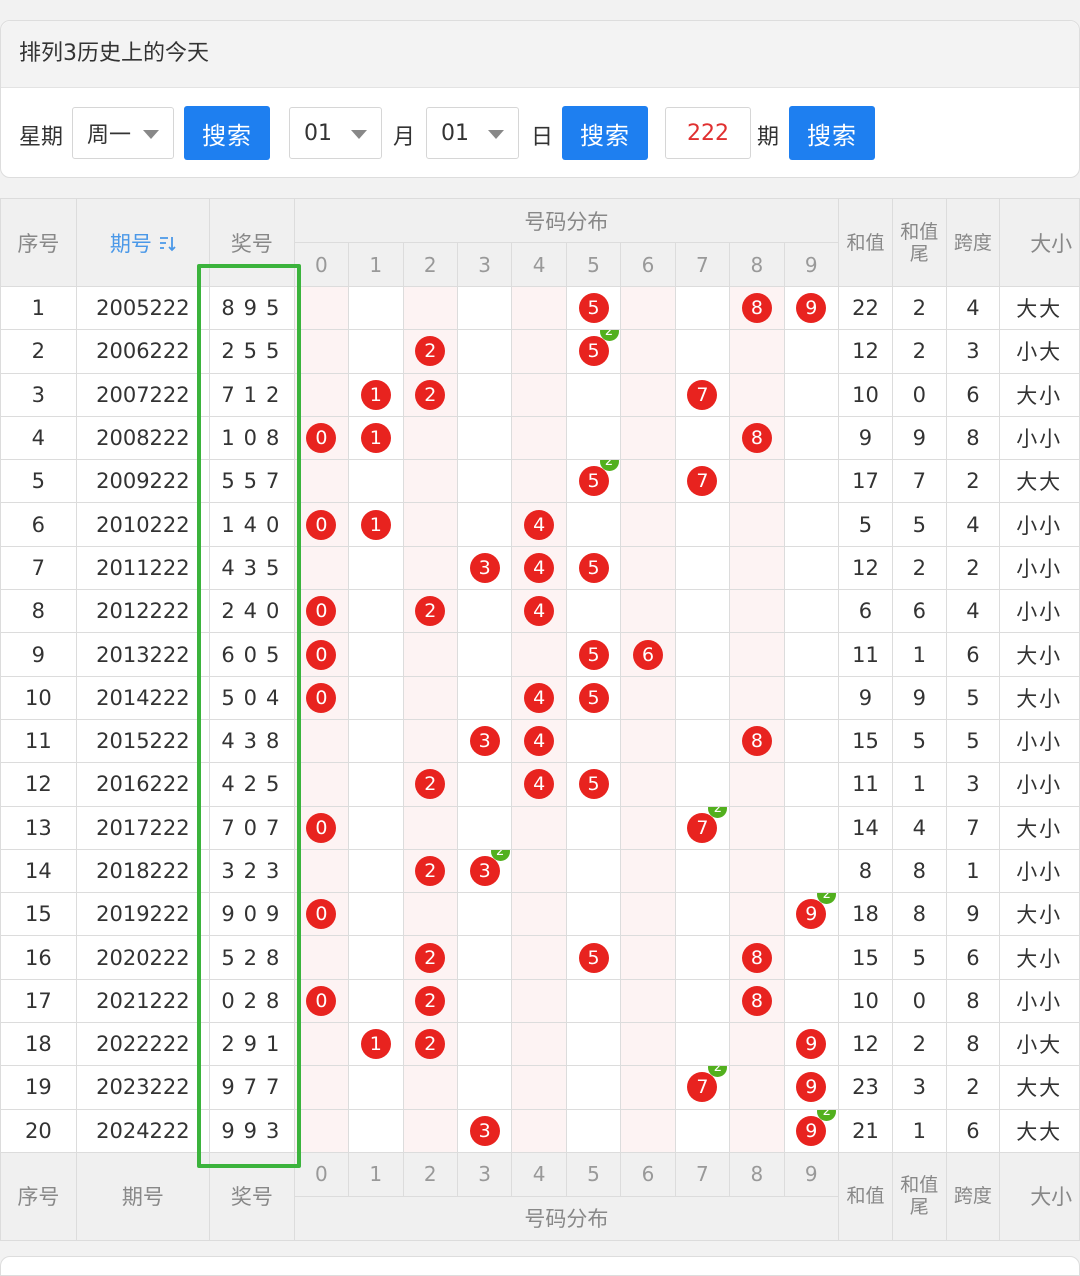 This screenshot has height=1276, width=1080. What do you see at coordinates (123, 133) in the screenshot?
I see `weekday-select: 周一` at bounding box center [123, 133].